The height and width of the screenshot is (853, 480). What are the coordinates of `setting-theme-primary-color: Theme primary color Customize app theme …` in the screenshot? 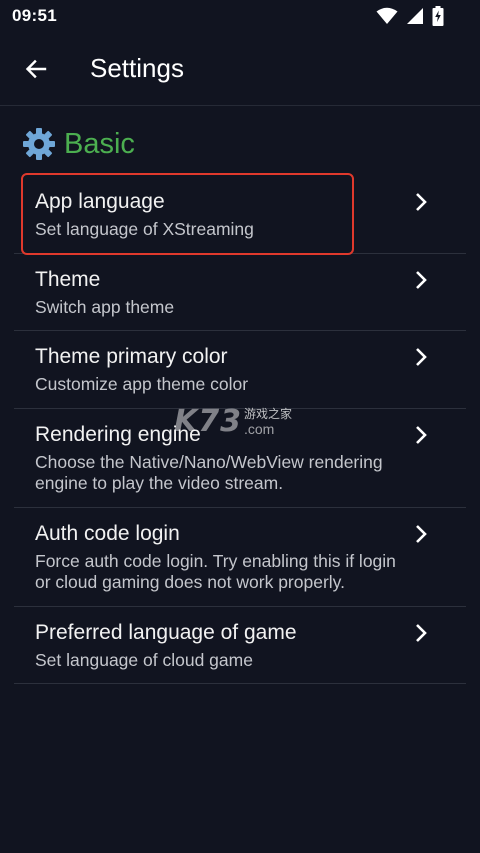 It's located at (240, 370).